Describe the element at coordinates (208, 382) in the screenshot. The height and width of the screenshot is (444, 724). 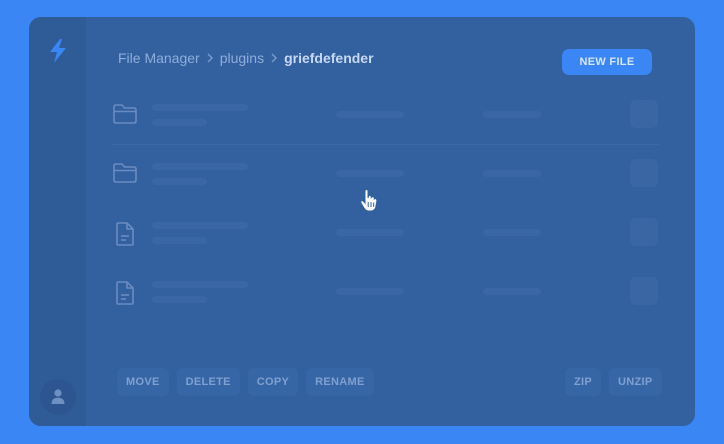
I see `delete-button: DELETE` at that location.